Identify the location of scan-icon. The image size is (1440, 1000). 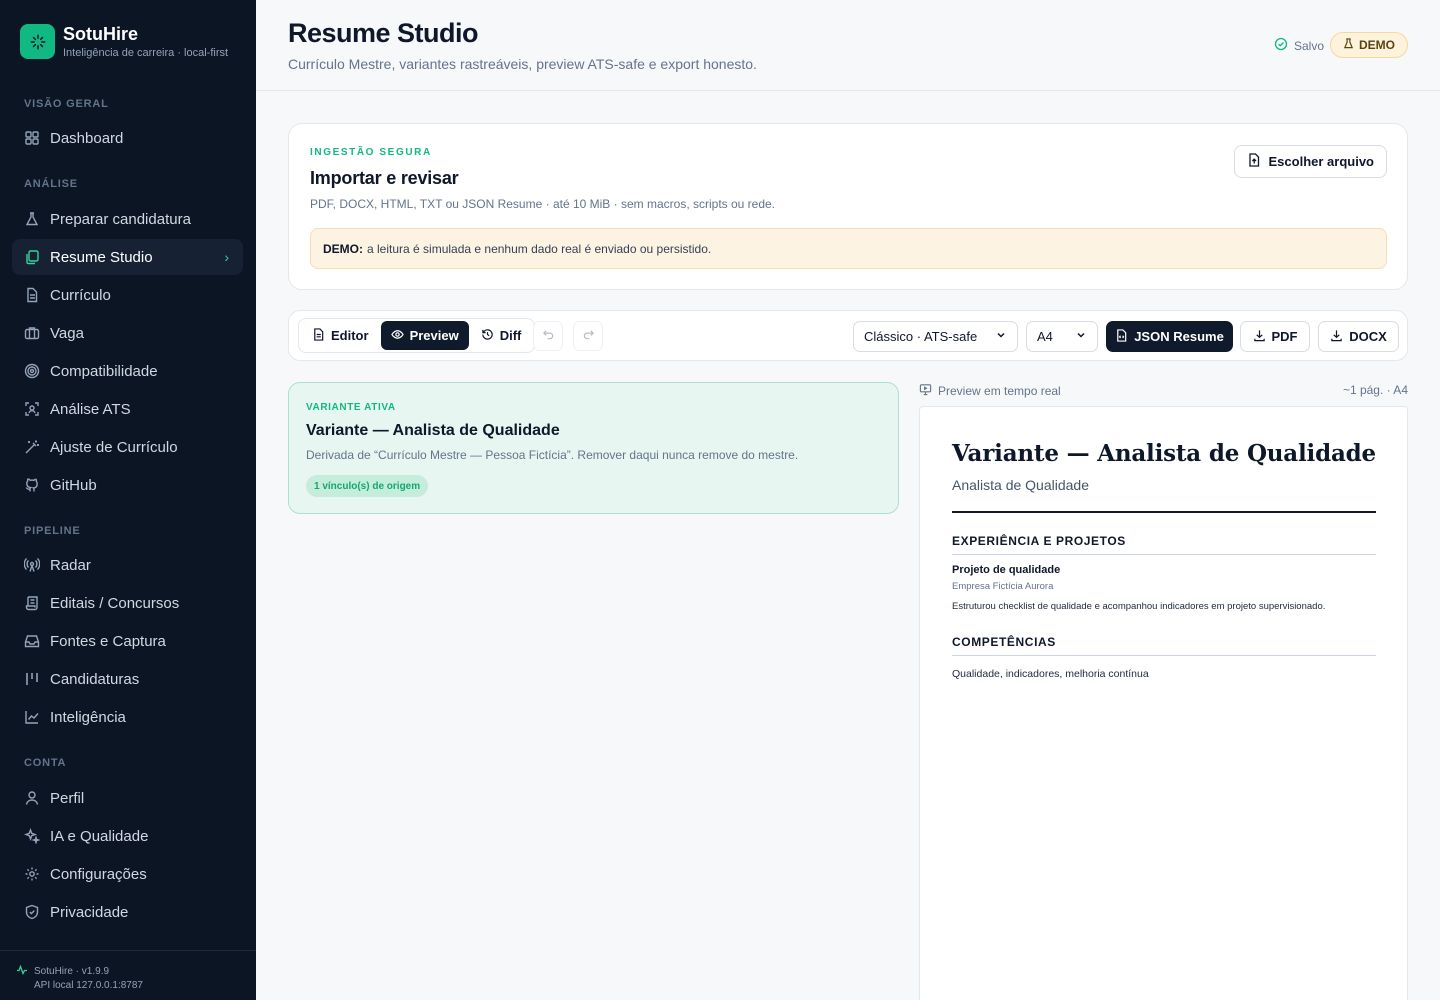
(32, 409).